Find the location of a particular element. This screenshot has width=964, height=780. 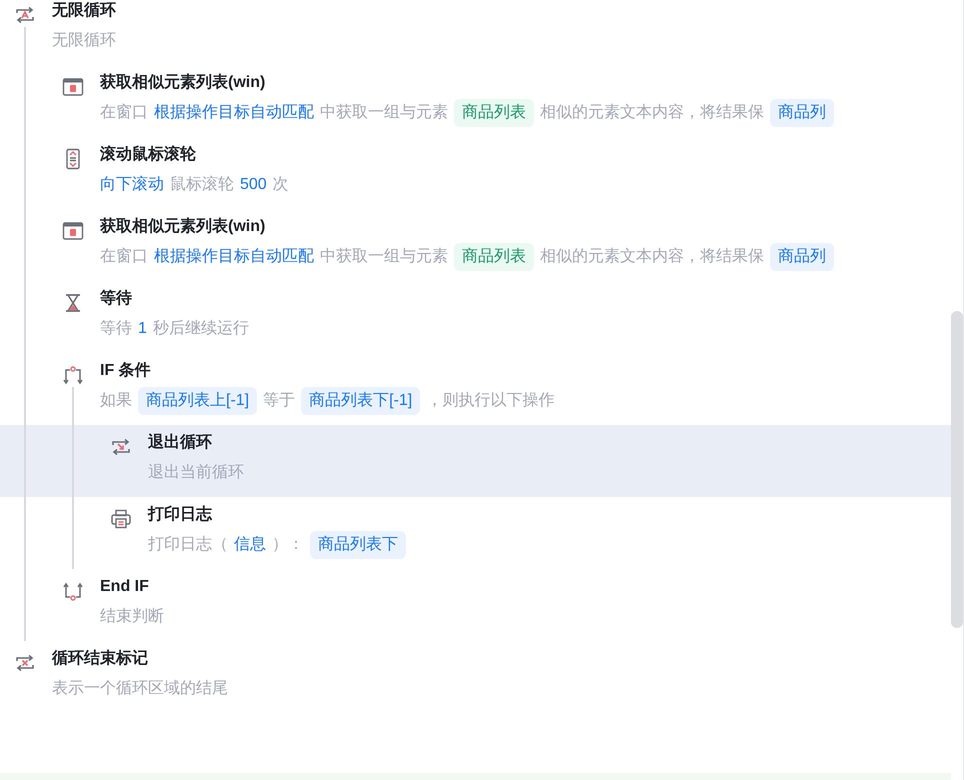

step-title: 等待 is located at coordinates (116, 298).